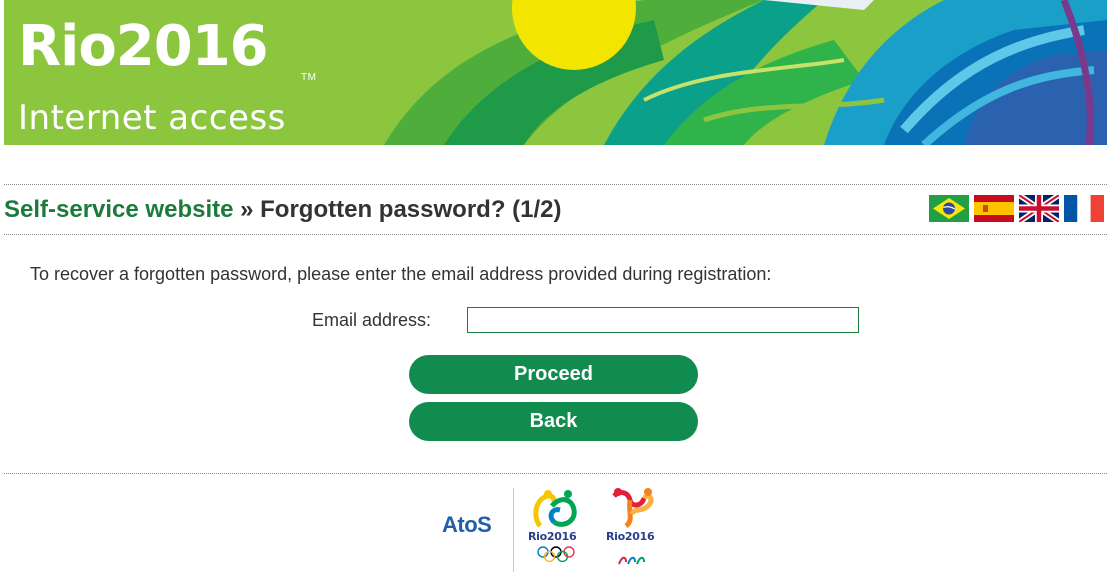  I want to click on header-divider, so click(555, 234).